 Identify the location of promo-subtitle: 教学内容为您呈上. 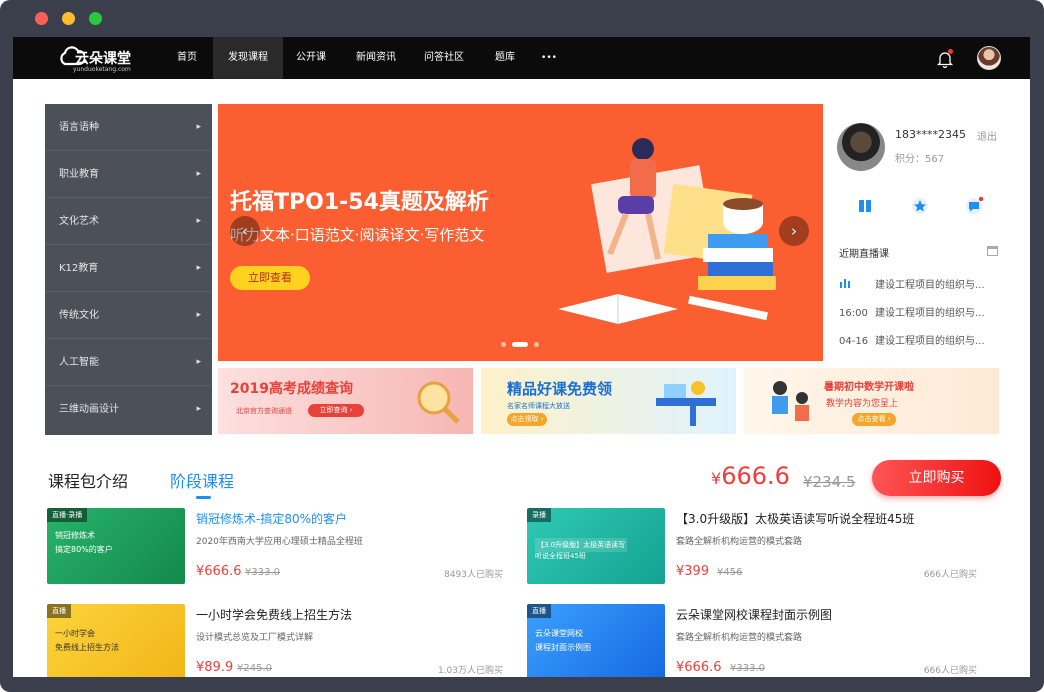
(862, 404).